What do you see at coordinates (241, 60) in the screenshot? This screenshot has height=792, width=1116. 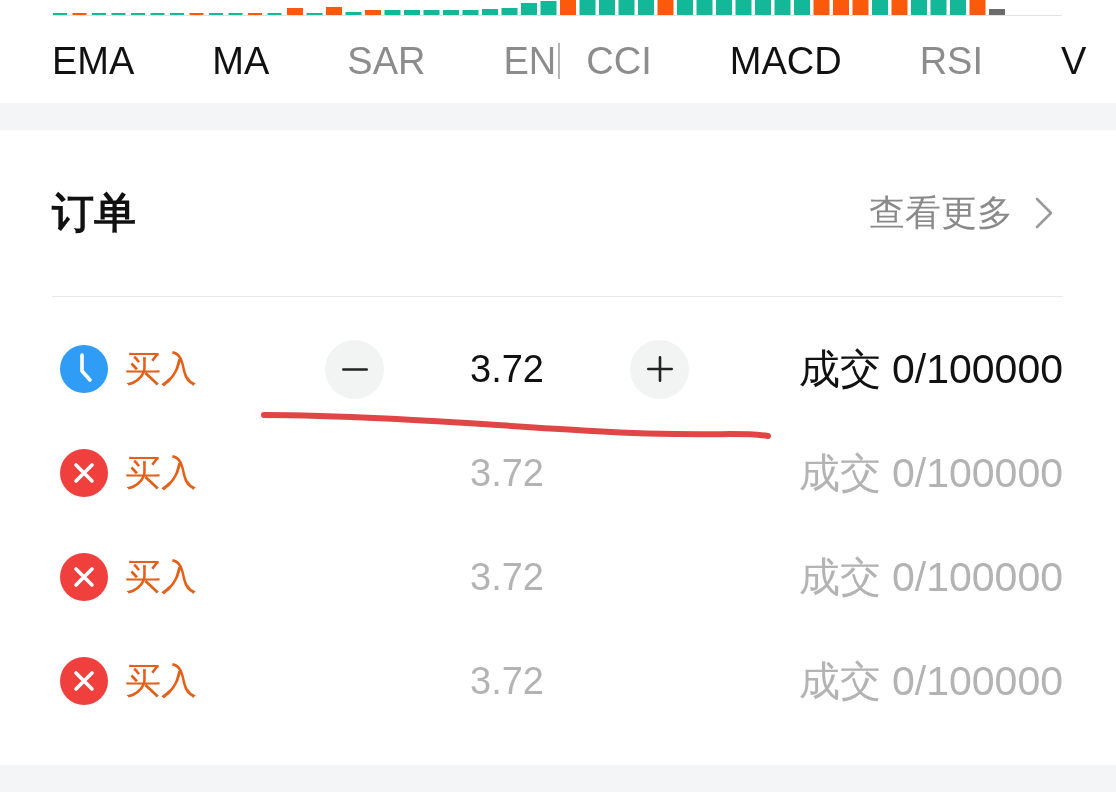 I see `indicator-tab: MA` at bounding box center [241, 60].